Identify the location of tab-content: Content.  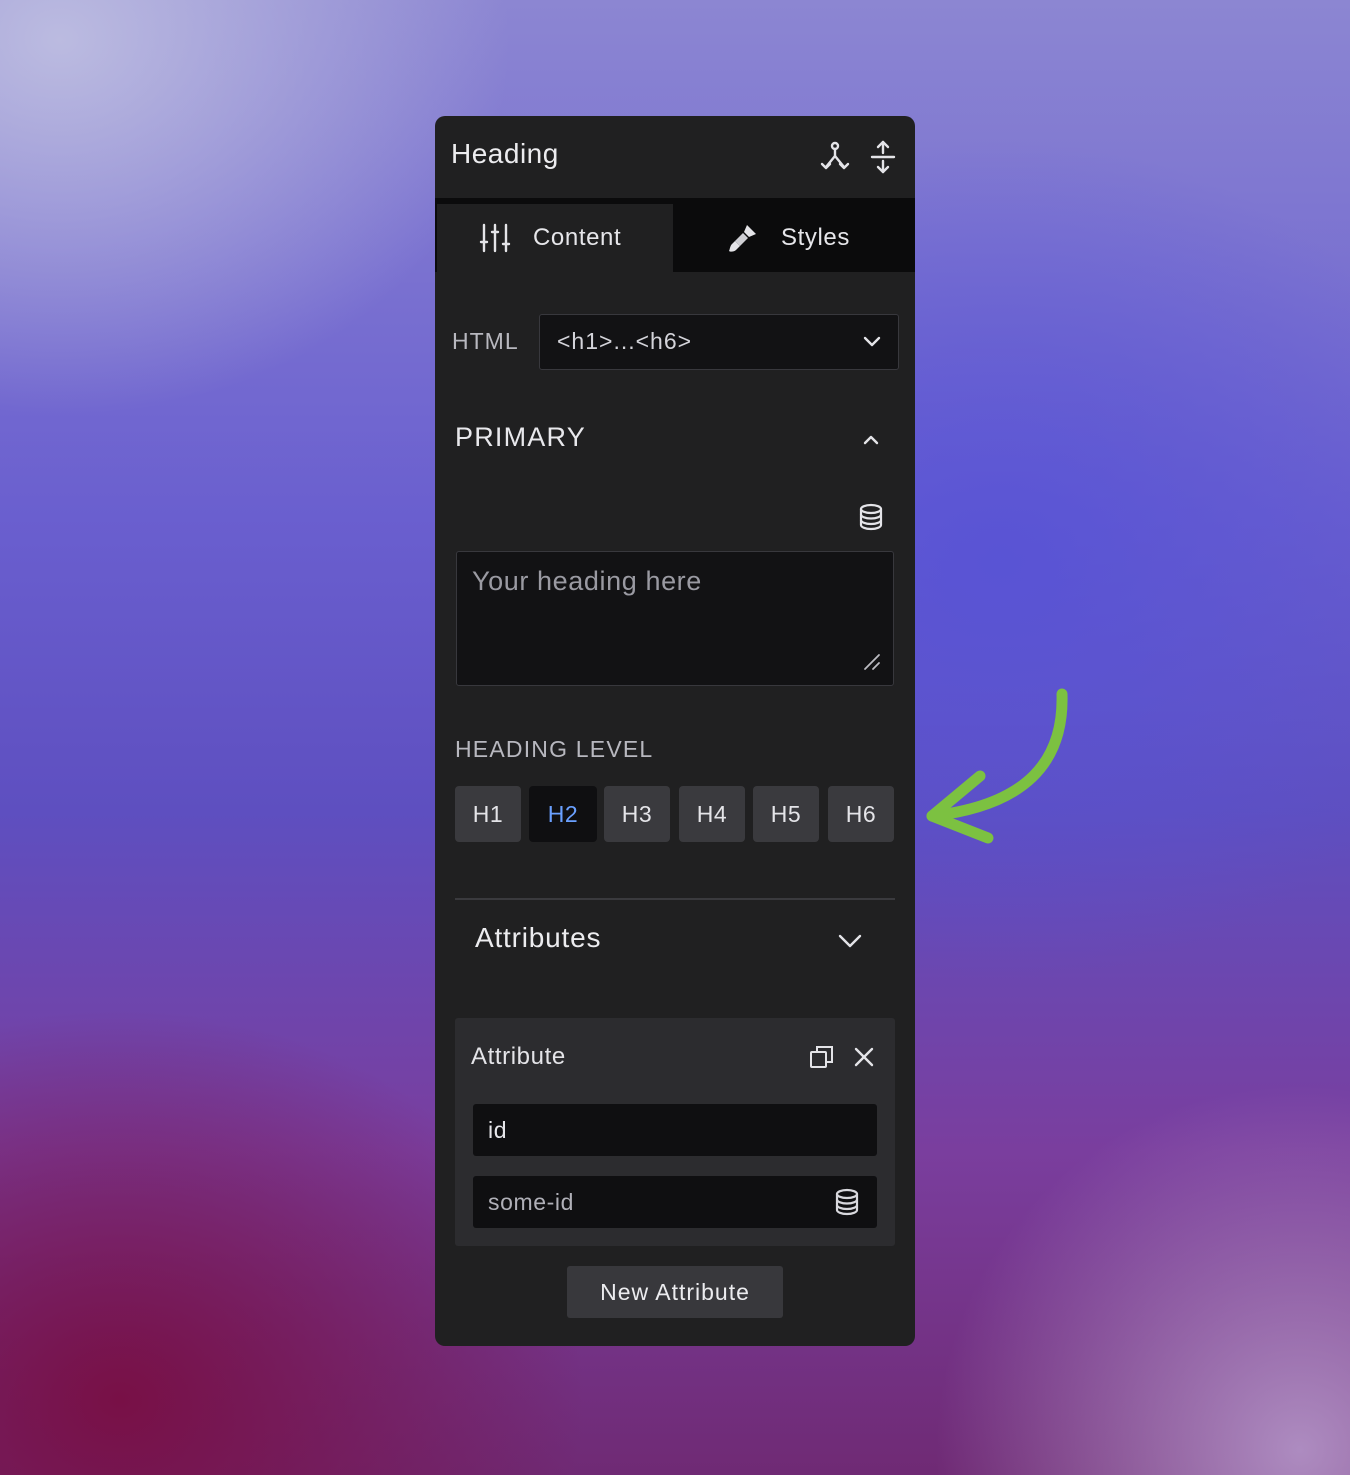
(555, 238).